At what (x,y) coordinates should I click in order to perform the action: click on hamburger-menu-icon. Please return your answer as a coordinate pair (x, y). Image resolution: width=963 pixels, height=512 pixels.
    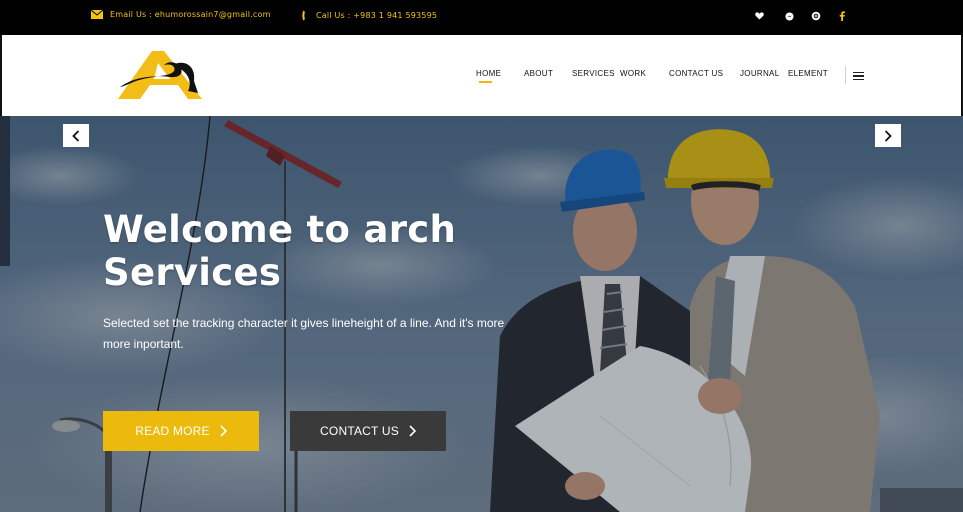
    Looking at the image, I should click on (858, 76).